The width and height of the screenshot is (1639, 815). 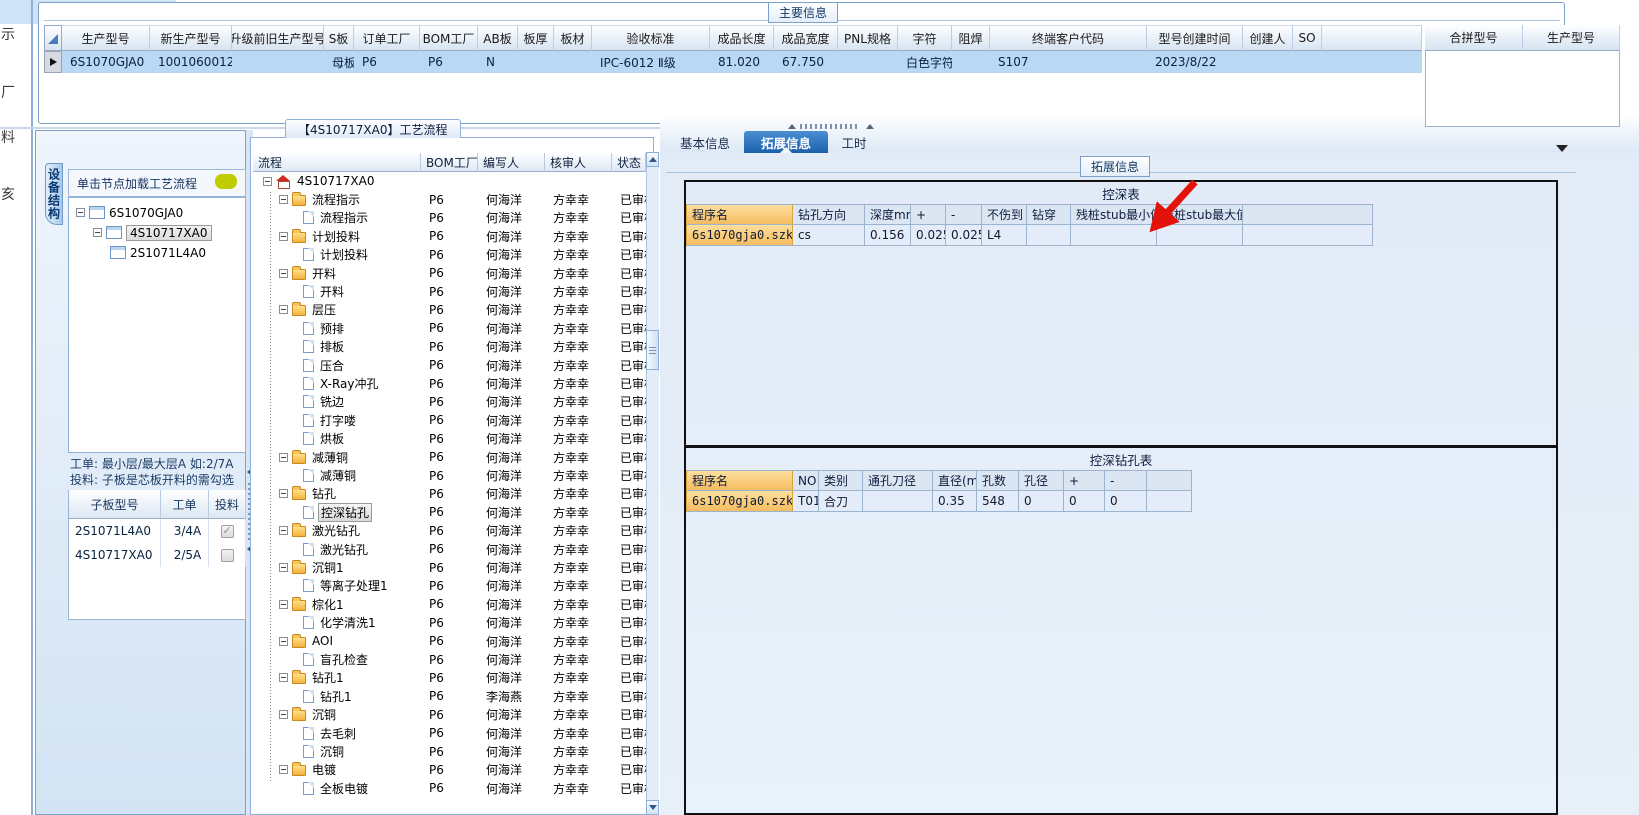 What do you see at coordinates (332, 365) in the screenshot?
I see `process-node-label: 压合` at bounding box center [332, 365].